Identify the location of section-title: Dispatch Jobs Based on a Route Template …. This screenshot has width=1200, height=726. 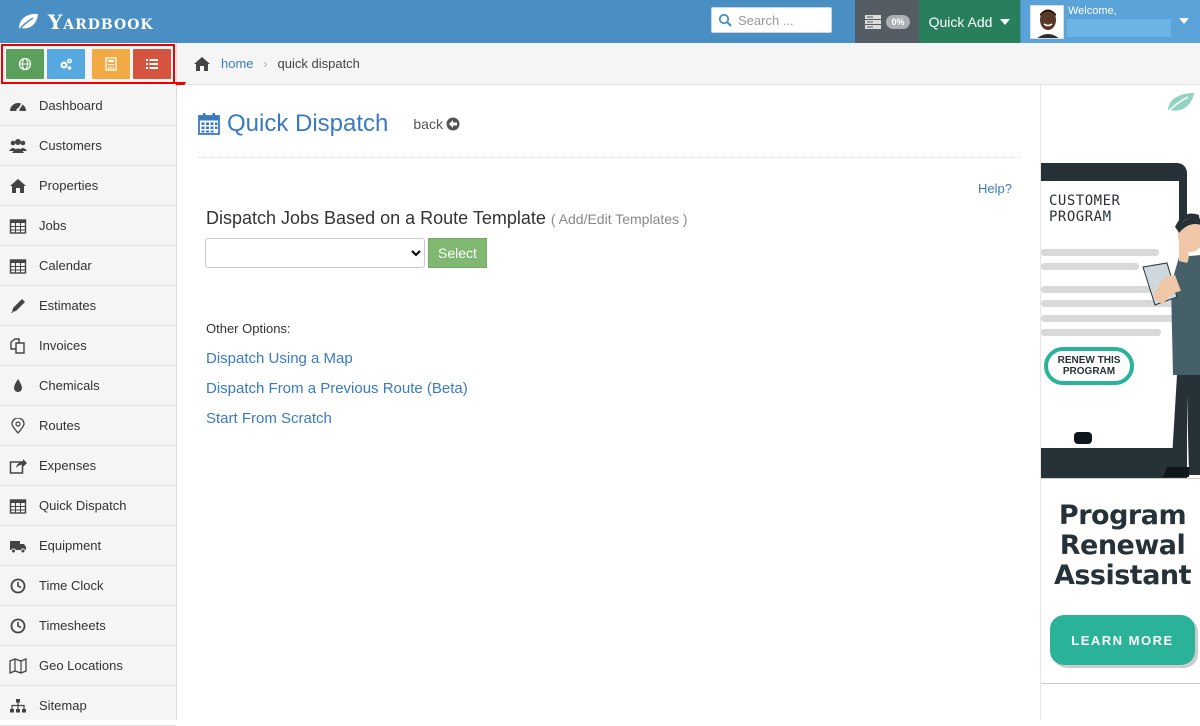
(447, 218).